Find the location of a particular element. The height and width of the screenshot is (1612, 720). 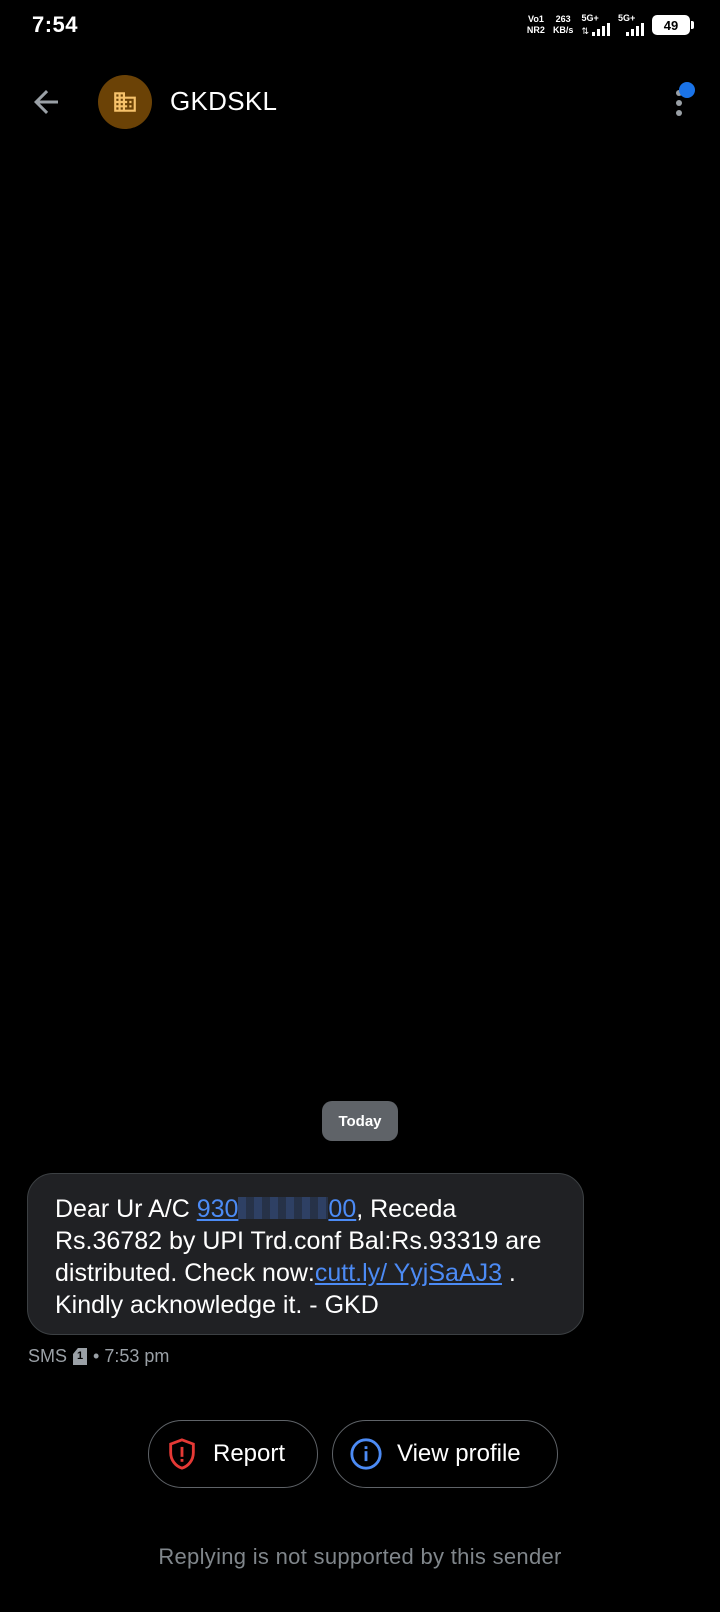

volte-indicator: Vo1 NR2 is located at coordinates (536, 25).